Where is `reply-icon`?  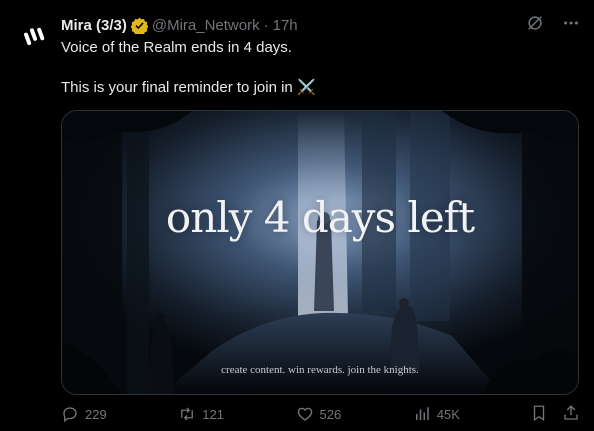
reply-icon is located at coordinates (70, 415).